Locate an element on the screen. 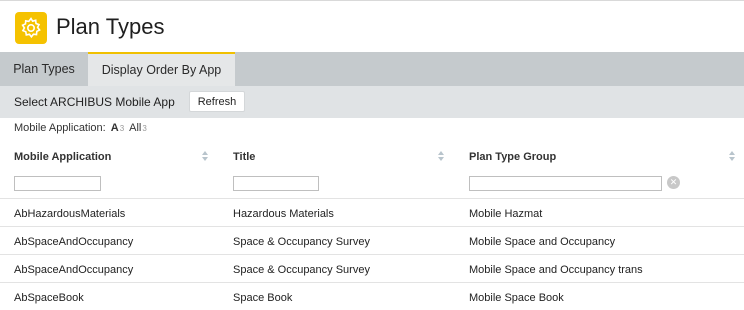 This screenshot has width=744, height=310. index-label: Mobile Application: is located at coordinates (60, 128).